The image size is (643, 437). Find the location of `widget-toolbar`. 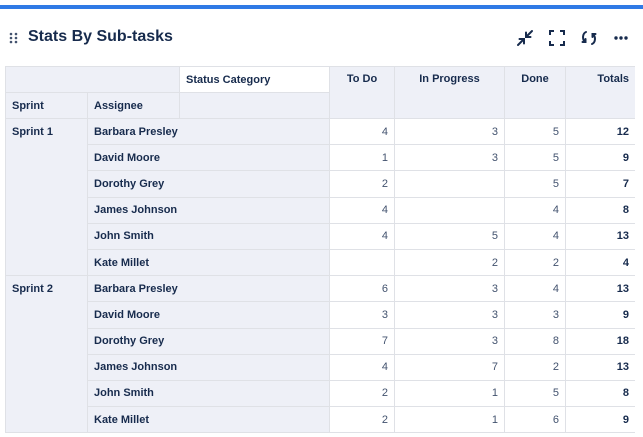

widget-toolbar is located at coordinates (567, 38).